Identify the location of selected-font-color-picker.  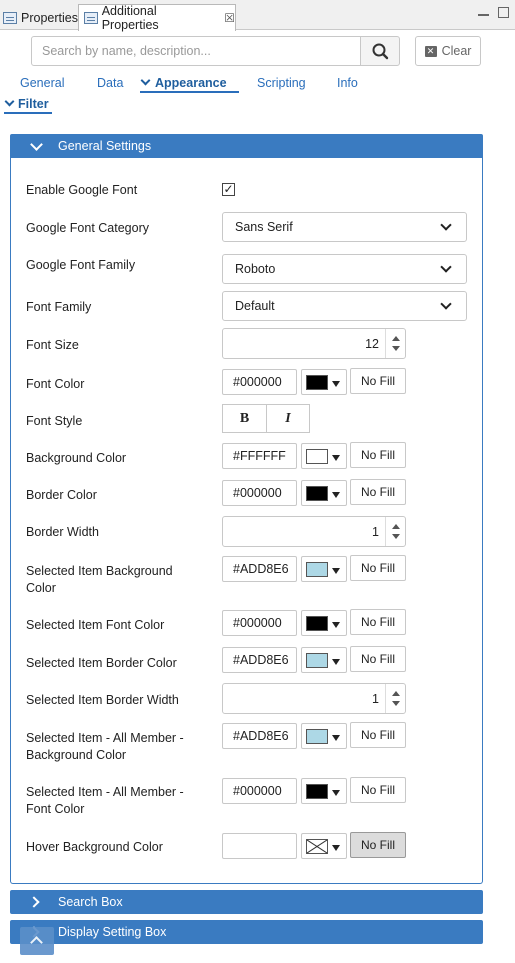
(324, 623).